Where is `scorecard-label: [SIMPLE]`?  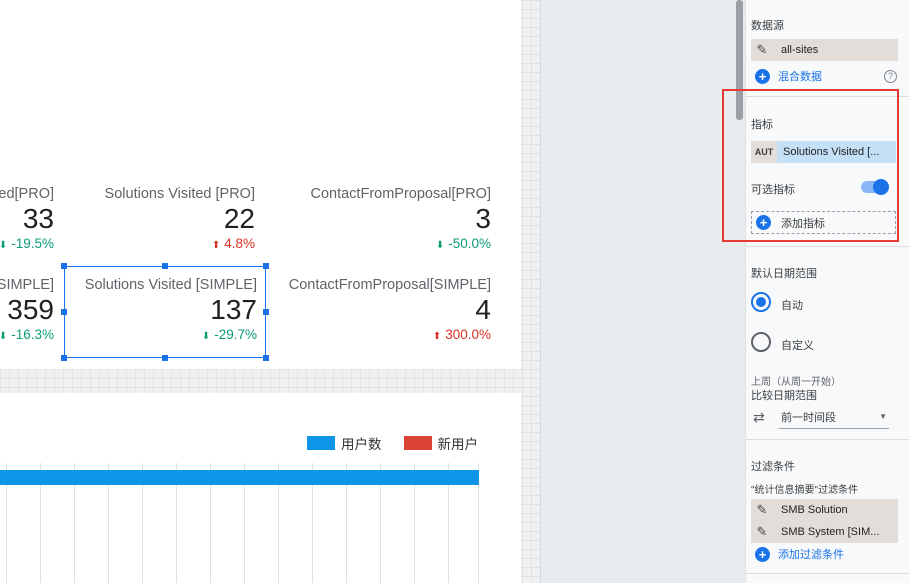
scorecard-label: [SIMPLE] is located at coordinates (27, 285).